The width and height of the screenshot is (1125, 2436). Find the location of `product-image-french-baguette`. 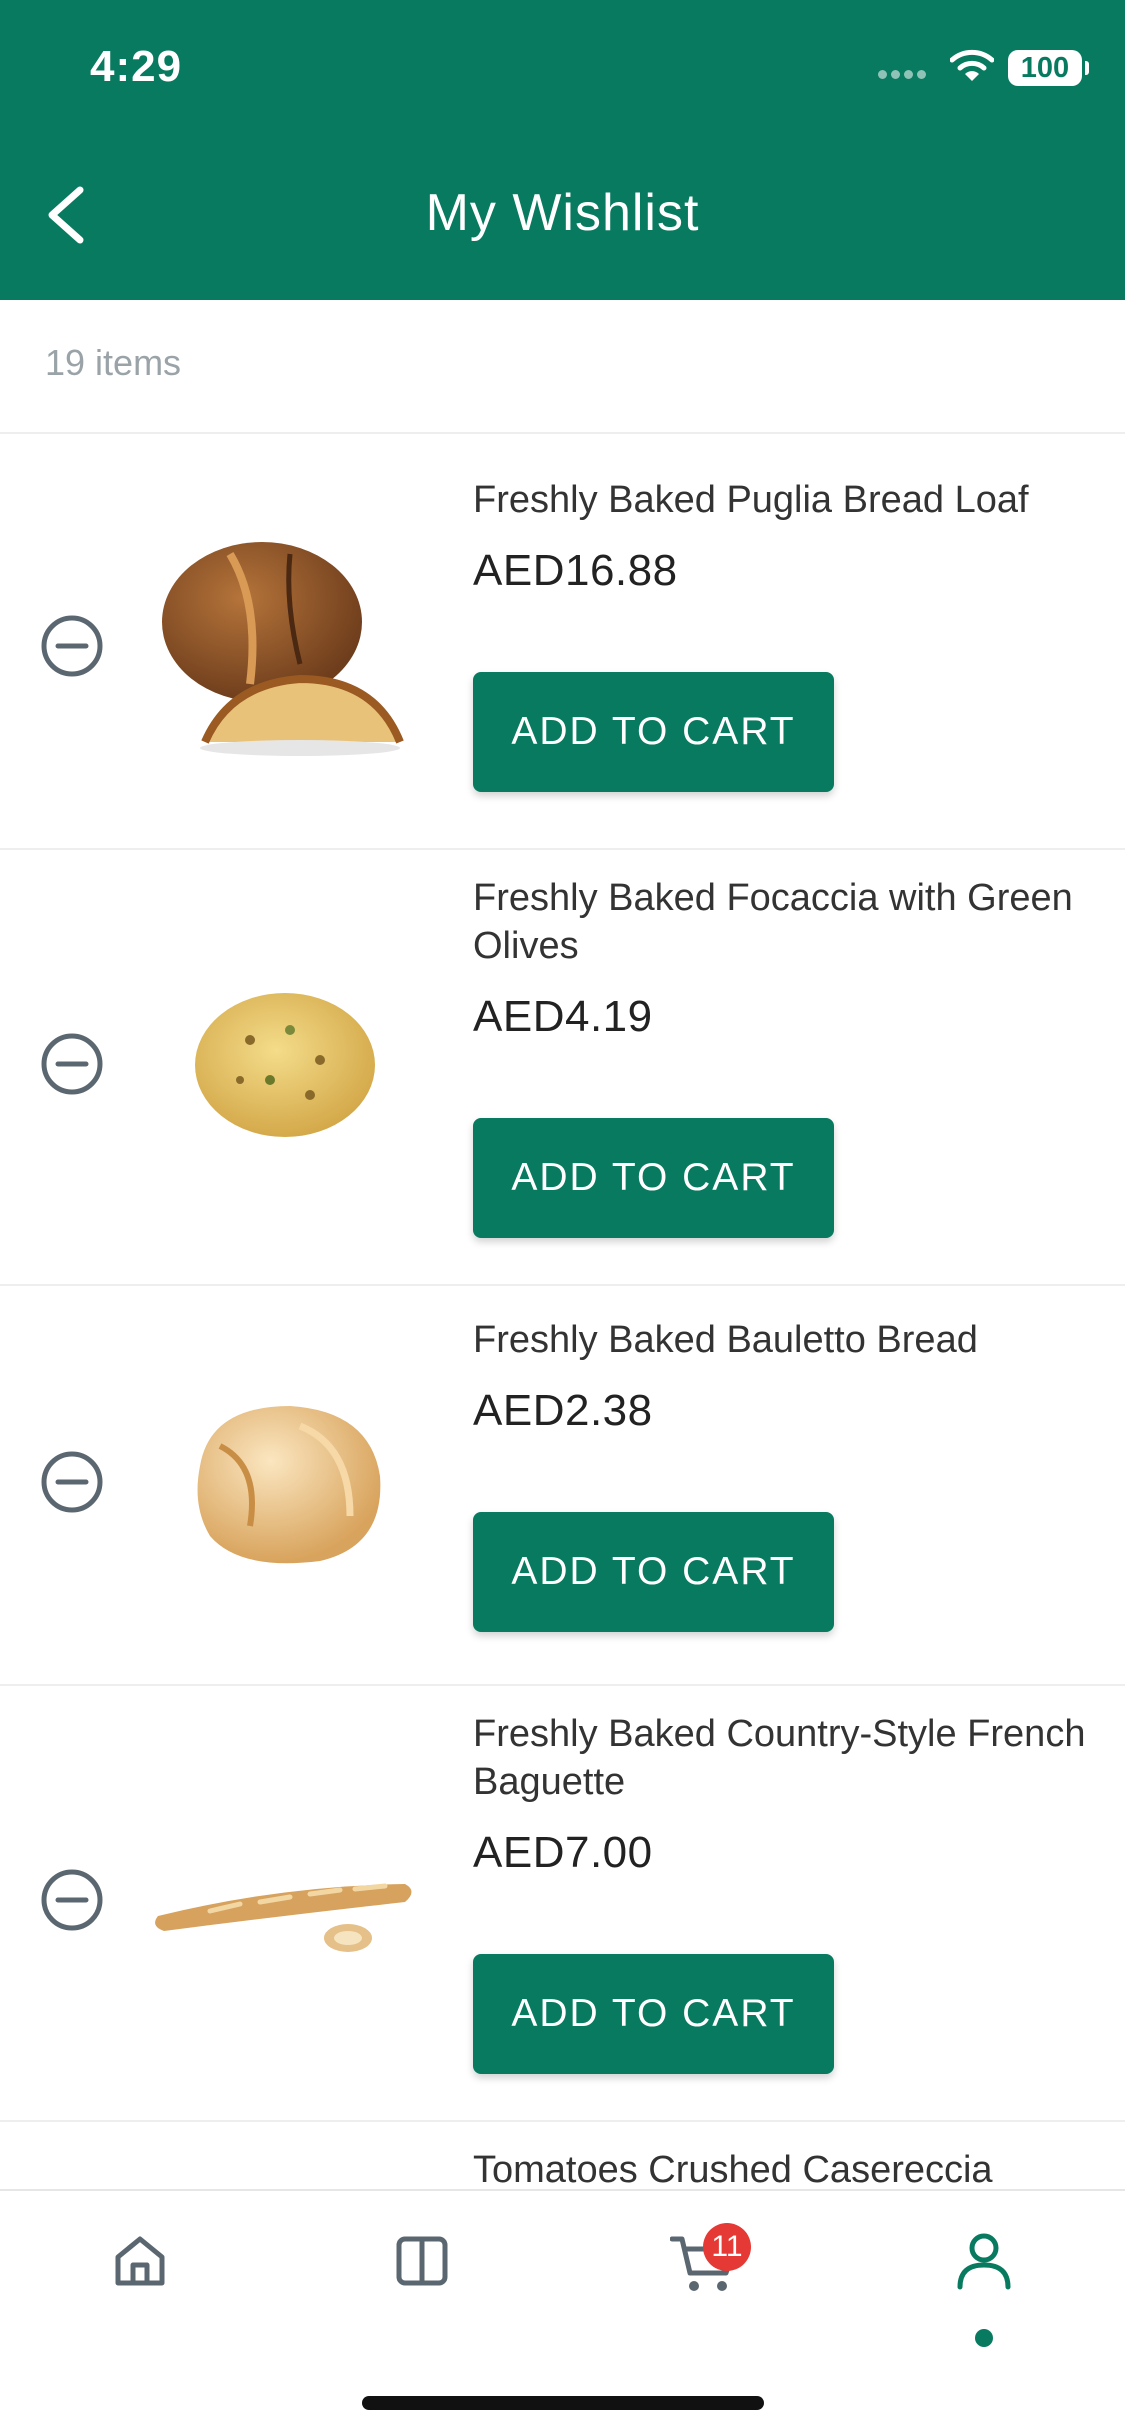

product-image-french-baguette is located at coordinates (285, 1901).